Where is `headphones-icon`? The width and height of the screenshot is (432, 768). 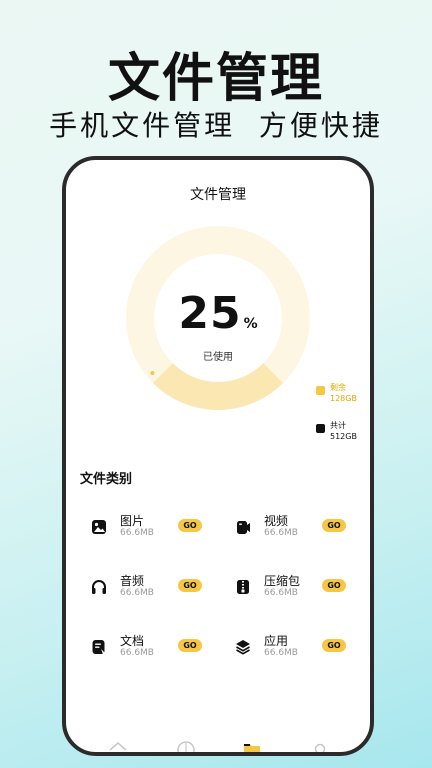
headphones-icon is located at coordinates (99, 587).